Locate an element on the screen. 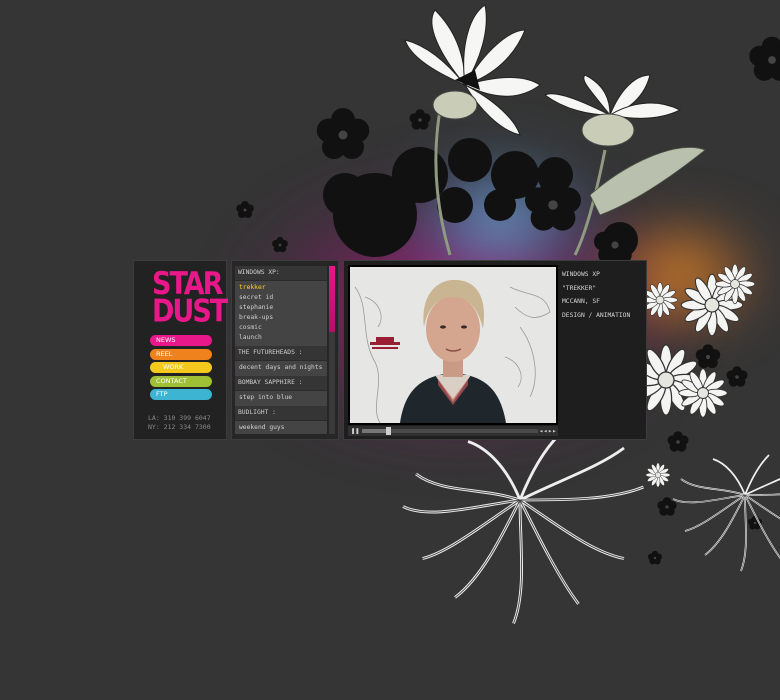 This screenshot has height=700, width=780. video-progress-handle is located at coordinates (389, 431).